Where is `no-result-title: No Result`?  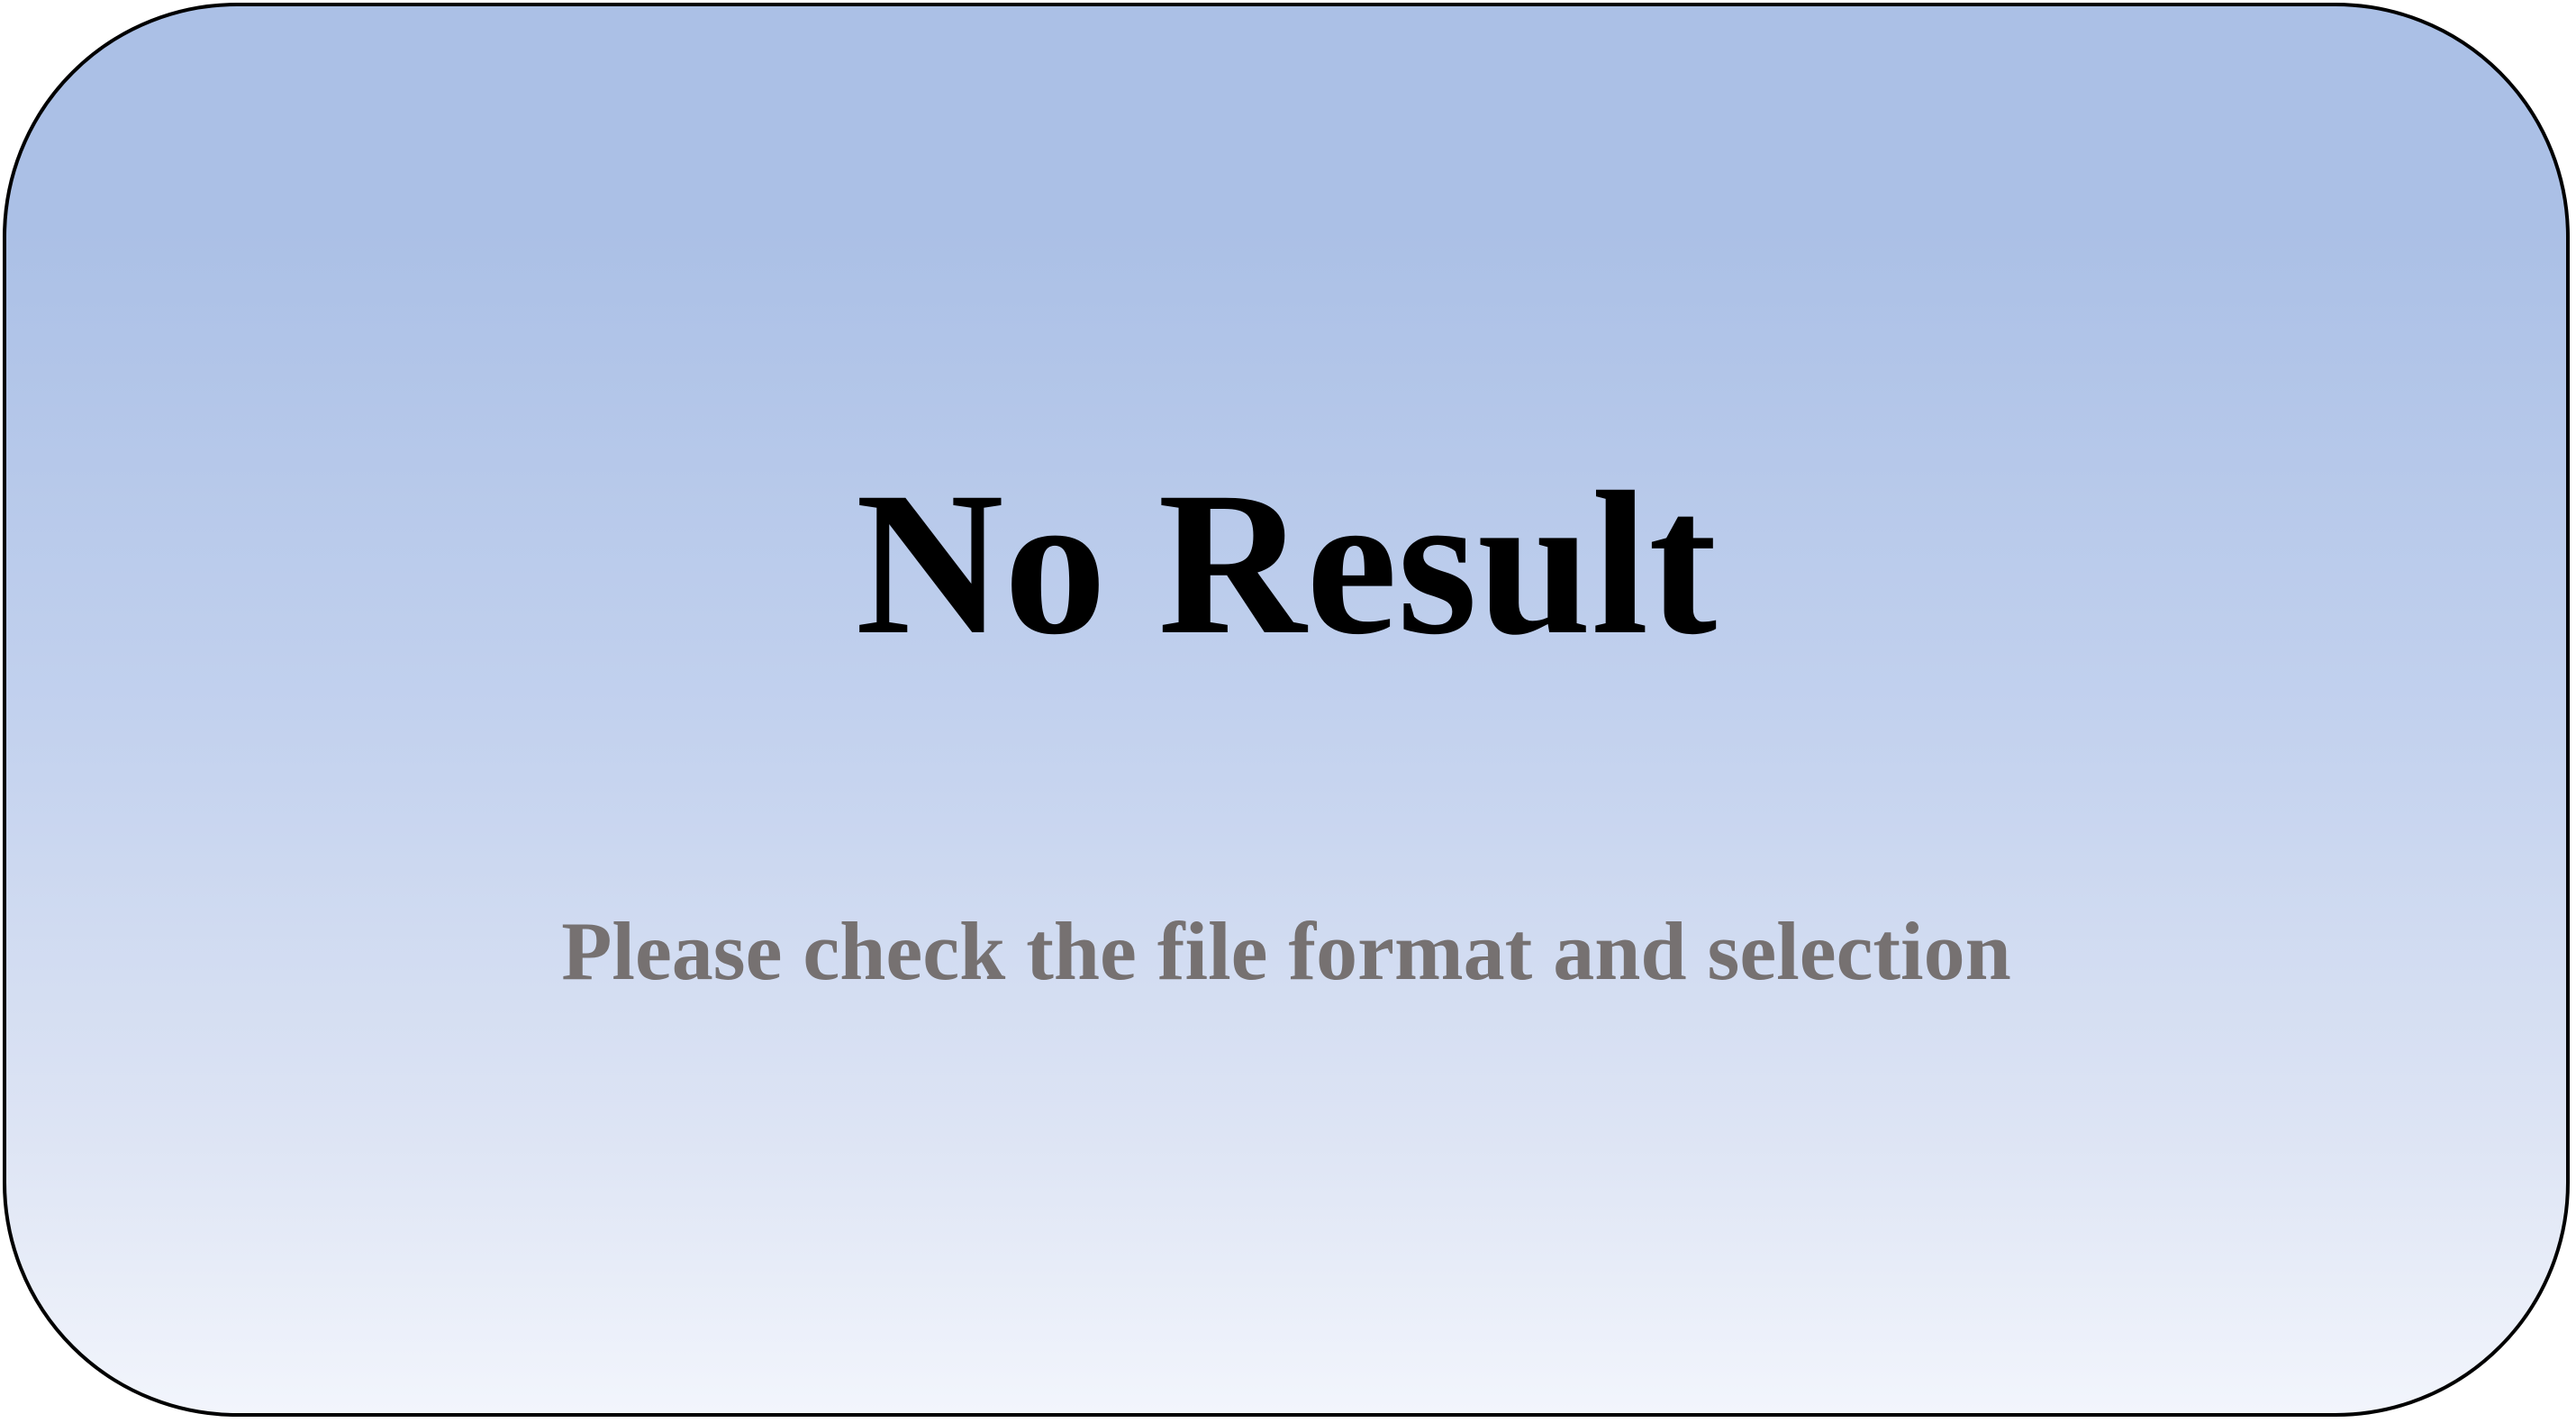 no-result-title: No Result is located at coordinates (1286, 563).